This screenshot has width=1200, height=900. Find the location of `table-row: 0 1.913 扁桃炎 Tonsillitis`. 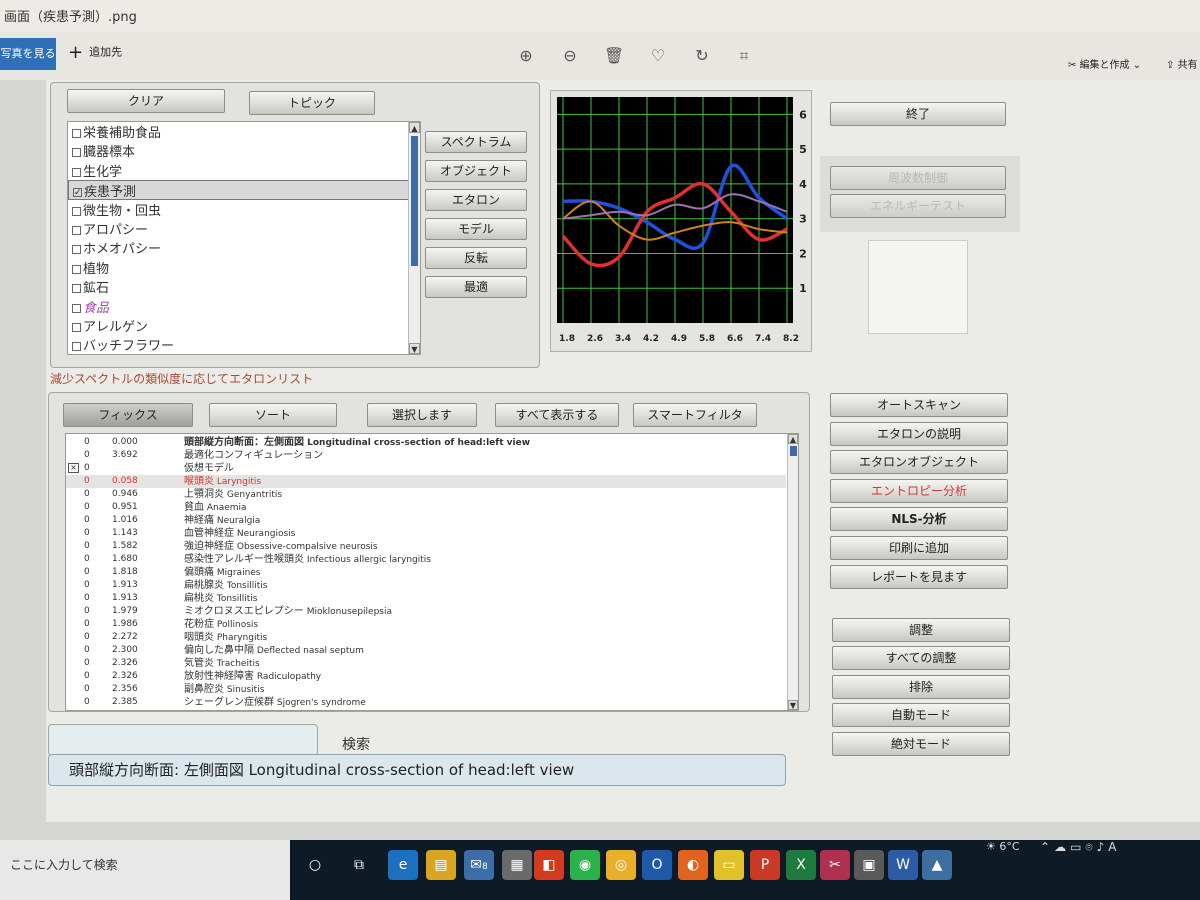

table-row: 0 1.913 扁桃炎 Tonsillitis is located at coordinates (426, 598).